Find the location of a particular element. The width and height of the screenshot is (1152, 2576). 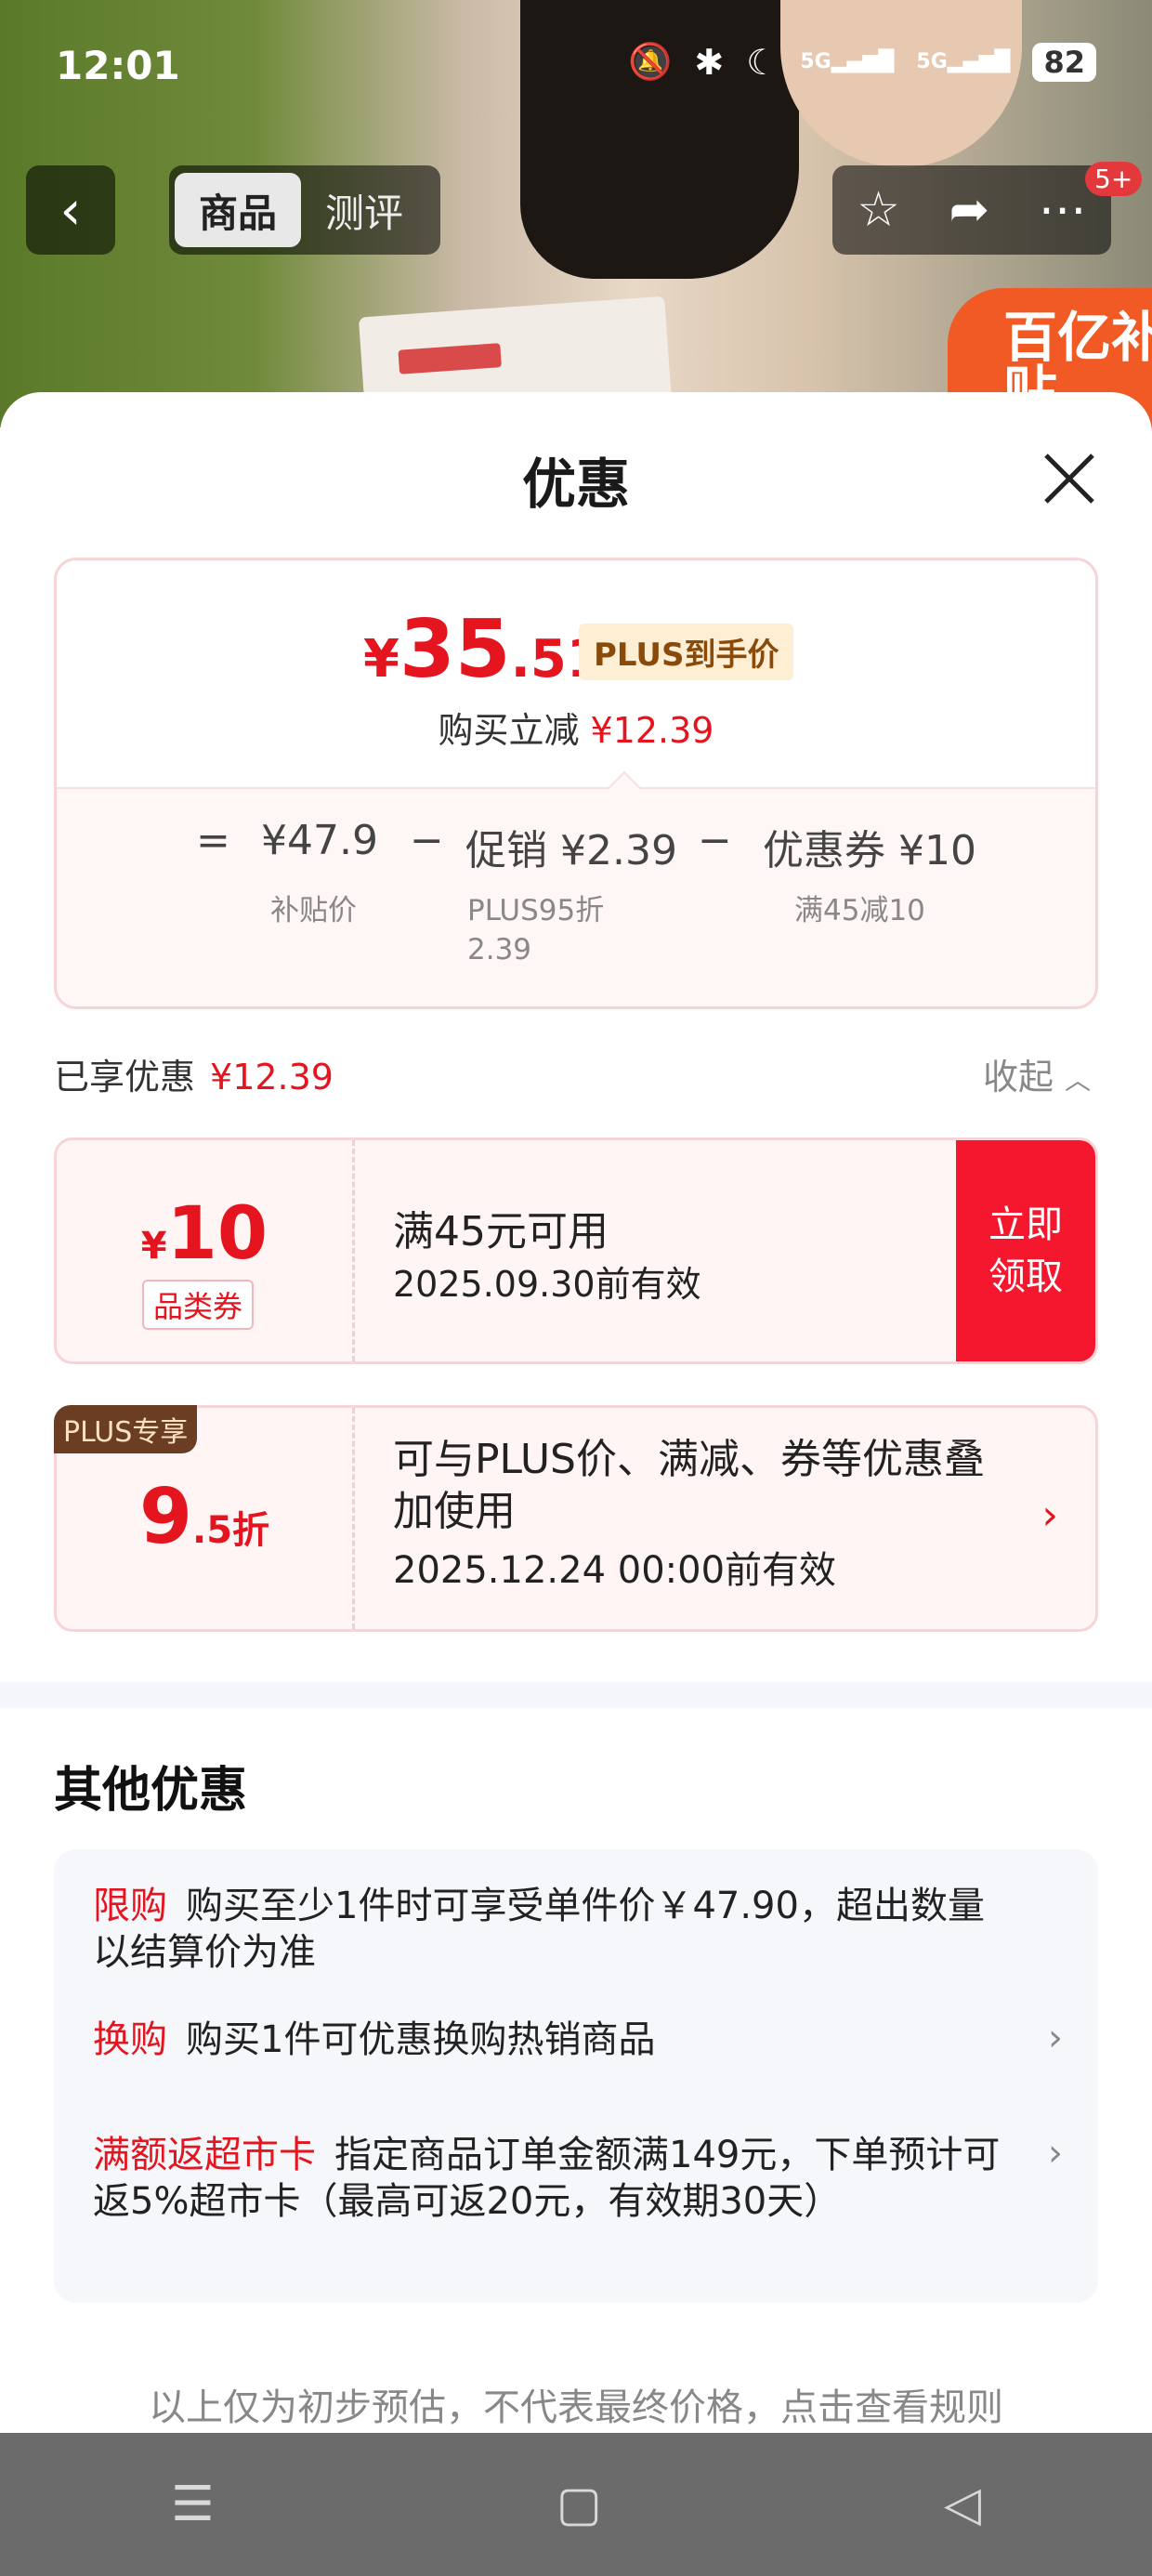

star-icon: ☆ is located at coordinates (878, 210).